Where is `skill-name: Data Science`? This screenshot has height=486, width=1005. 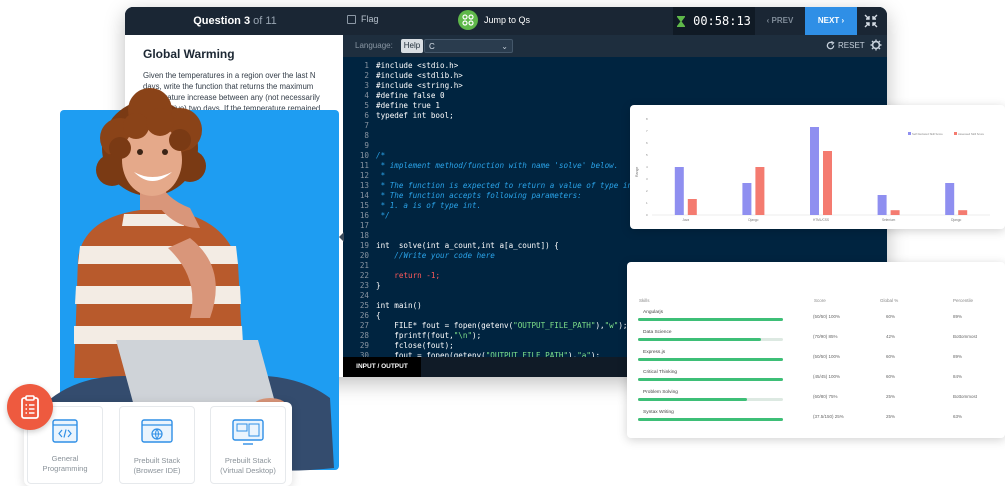
skill-name: Data Science is located at coordinates (657, 332).